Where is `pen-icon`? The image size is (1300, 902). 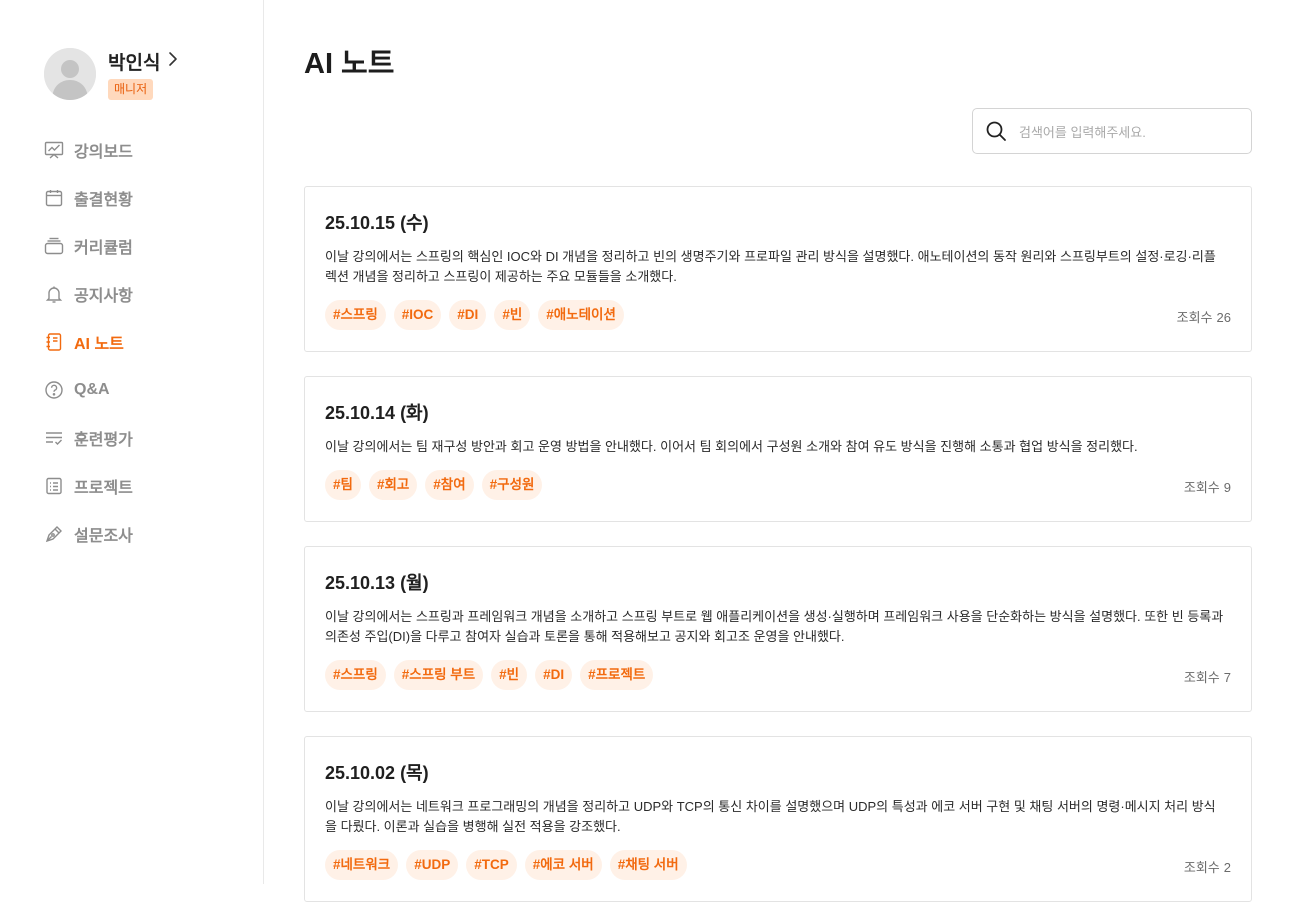
pen-icon is located at coordinates (54, 534).